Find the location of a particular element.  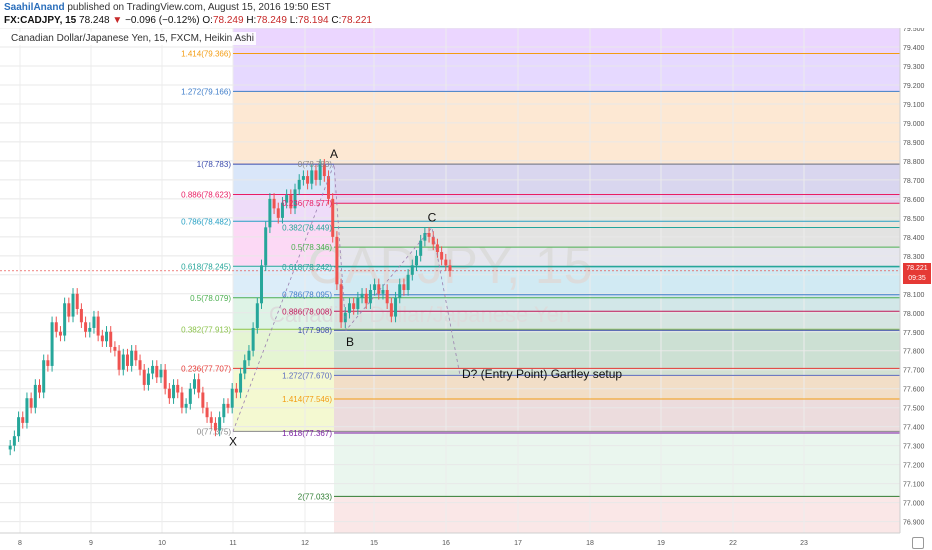

time-axis-bg is located at coordinates (466, 541).